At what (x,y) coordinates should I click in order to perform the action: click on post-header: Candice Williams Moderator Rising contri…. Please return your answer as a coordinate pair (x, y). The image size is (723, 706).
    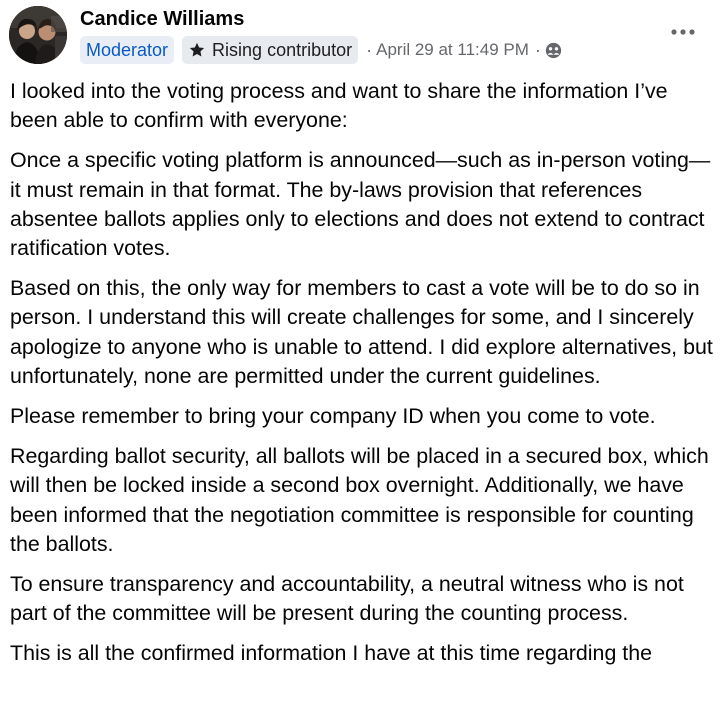
    Looking at the image, I should click on (361, 36).